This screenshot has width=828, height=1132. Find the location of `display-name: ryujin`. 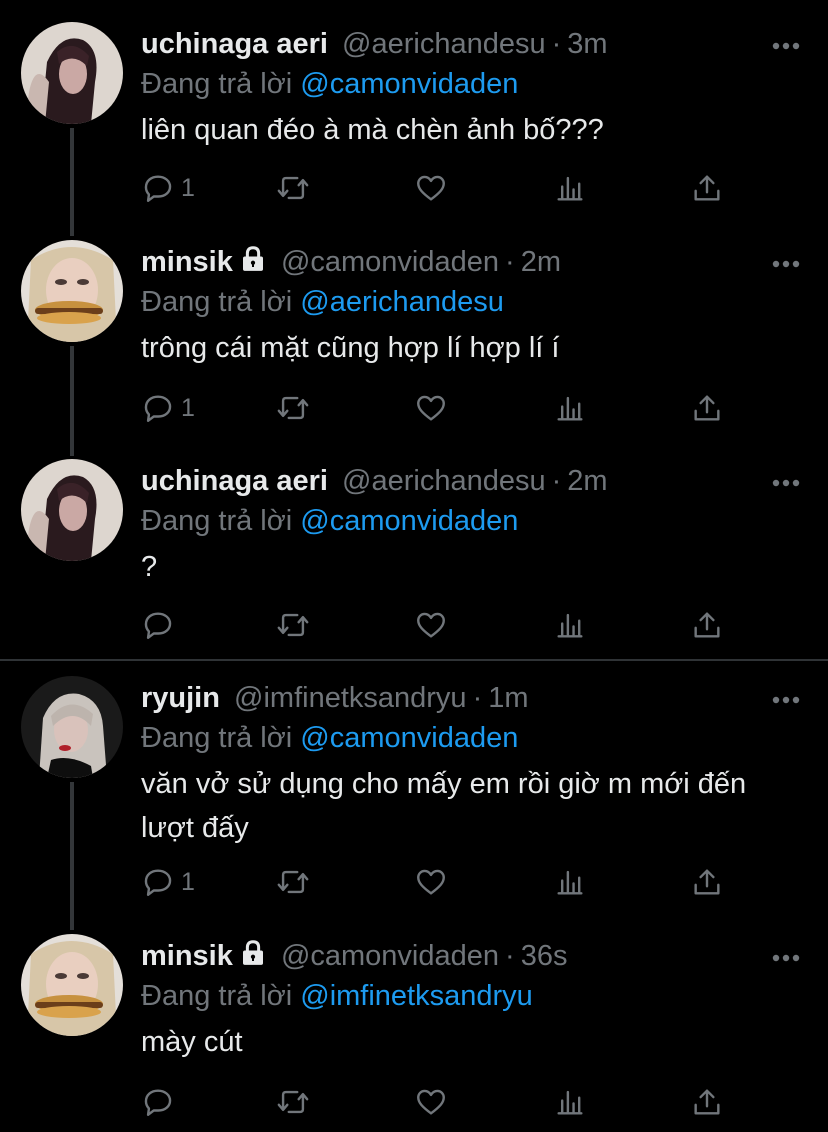

display-name: ryujin is located at coordinates (180, 698).